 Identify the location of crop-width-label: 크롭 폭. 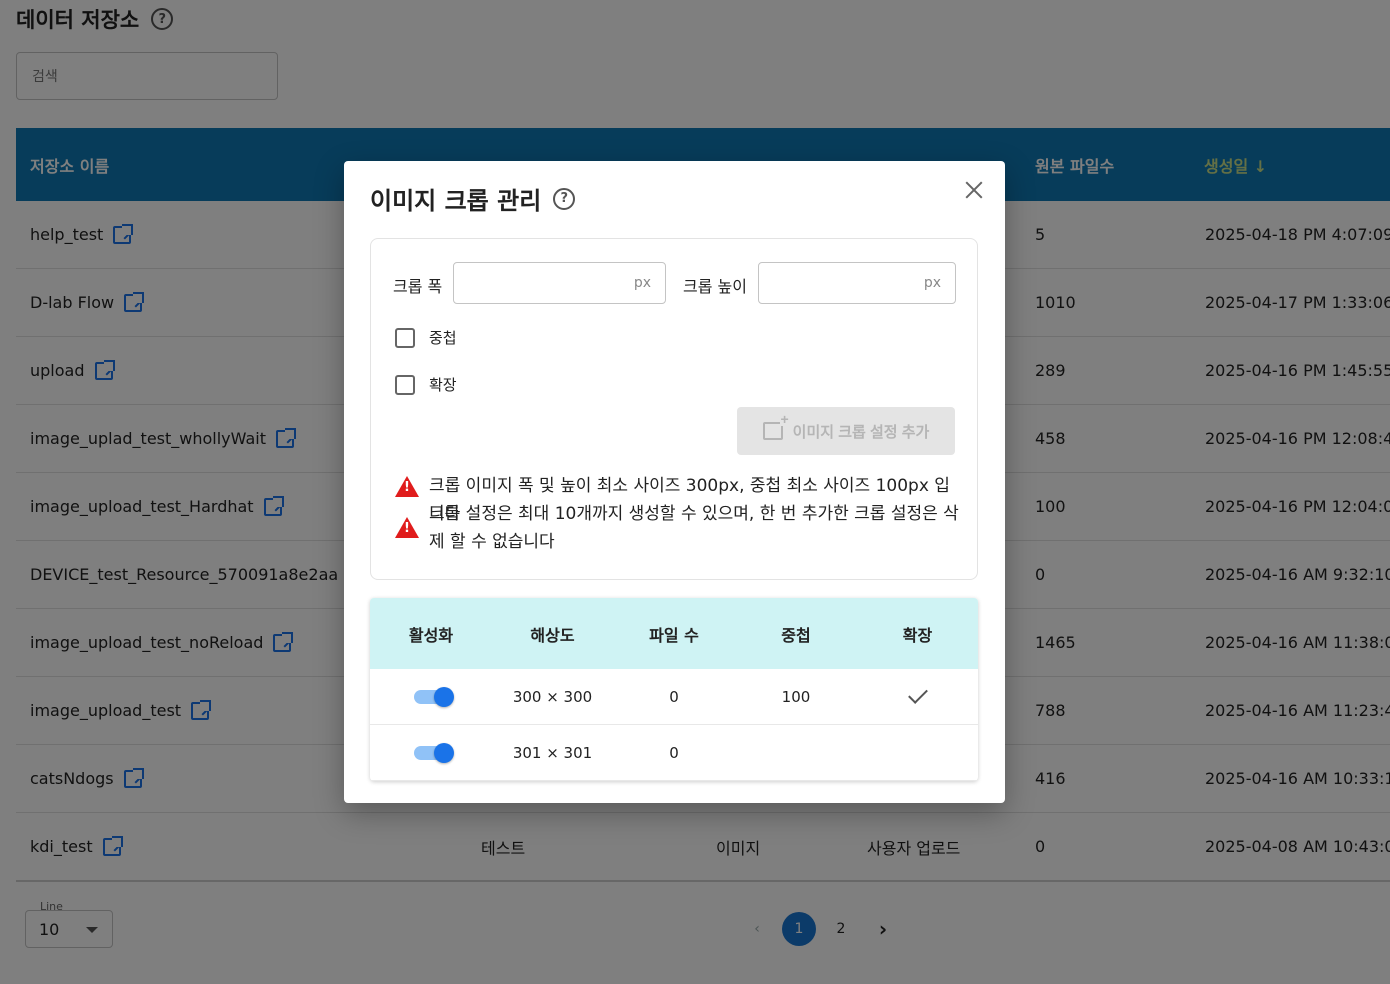
(418, 286).